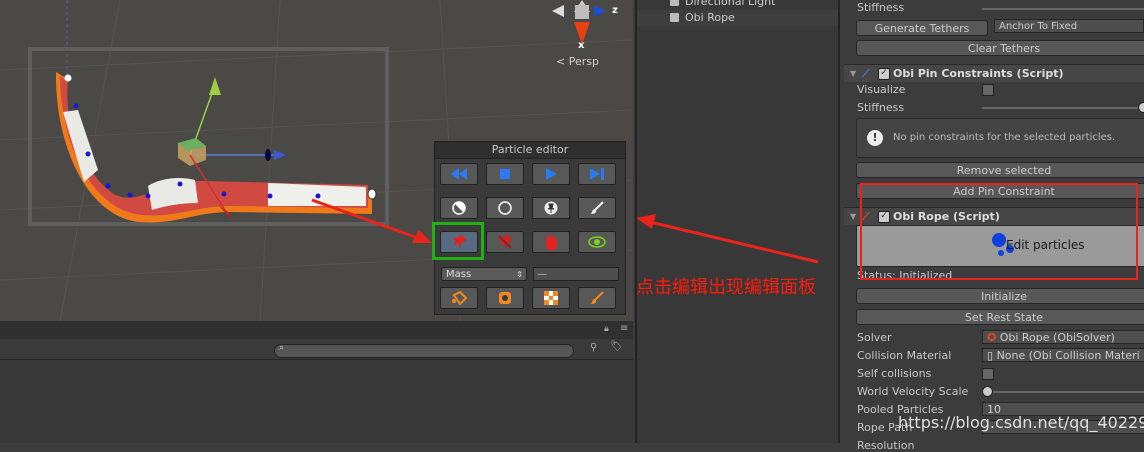 This screenshot has height=452, width=1144. I want to click on self-collisions-checkbox, so click(988, 374).